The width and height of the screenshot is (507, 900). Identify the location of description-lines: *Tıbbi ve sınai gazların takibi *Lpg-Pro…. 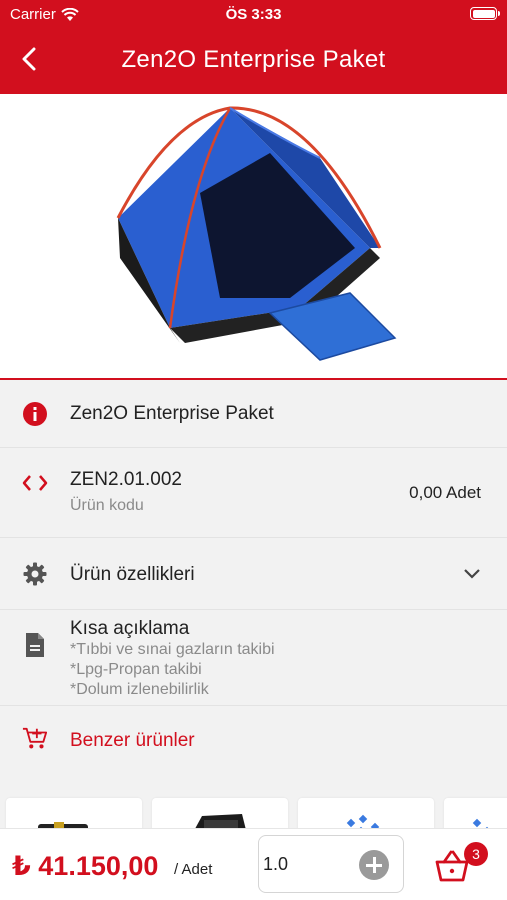
(172, 670).